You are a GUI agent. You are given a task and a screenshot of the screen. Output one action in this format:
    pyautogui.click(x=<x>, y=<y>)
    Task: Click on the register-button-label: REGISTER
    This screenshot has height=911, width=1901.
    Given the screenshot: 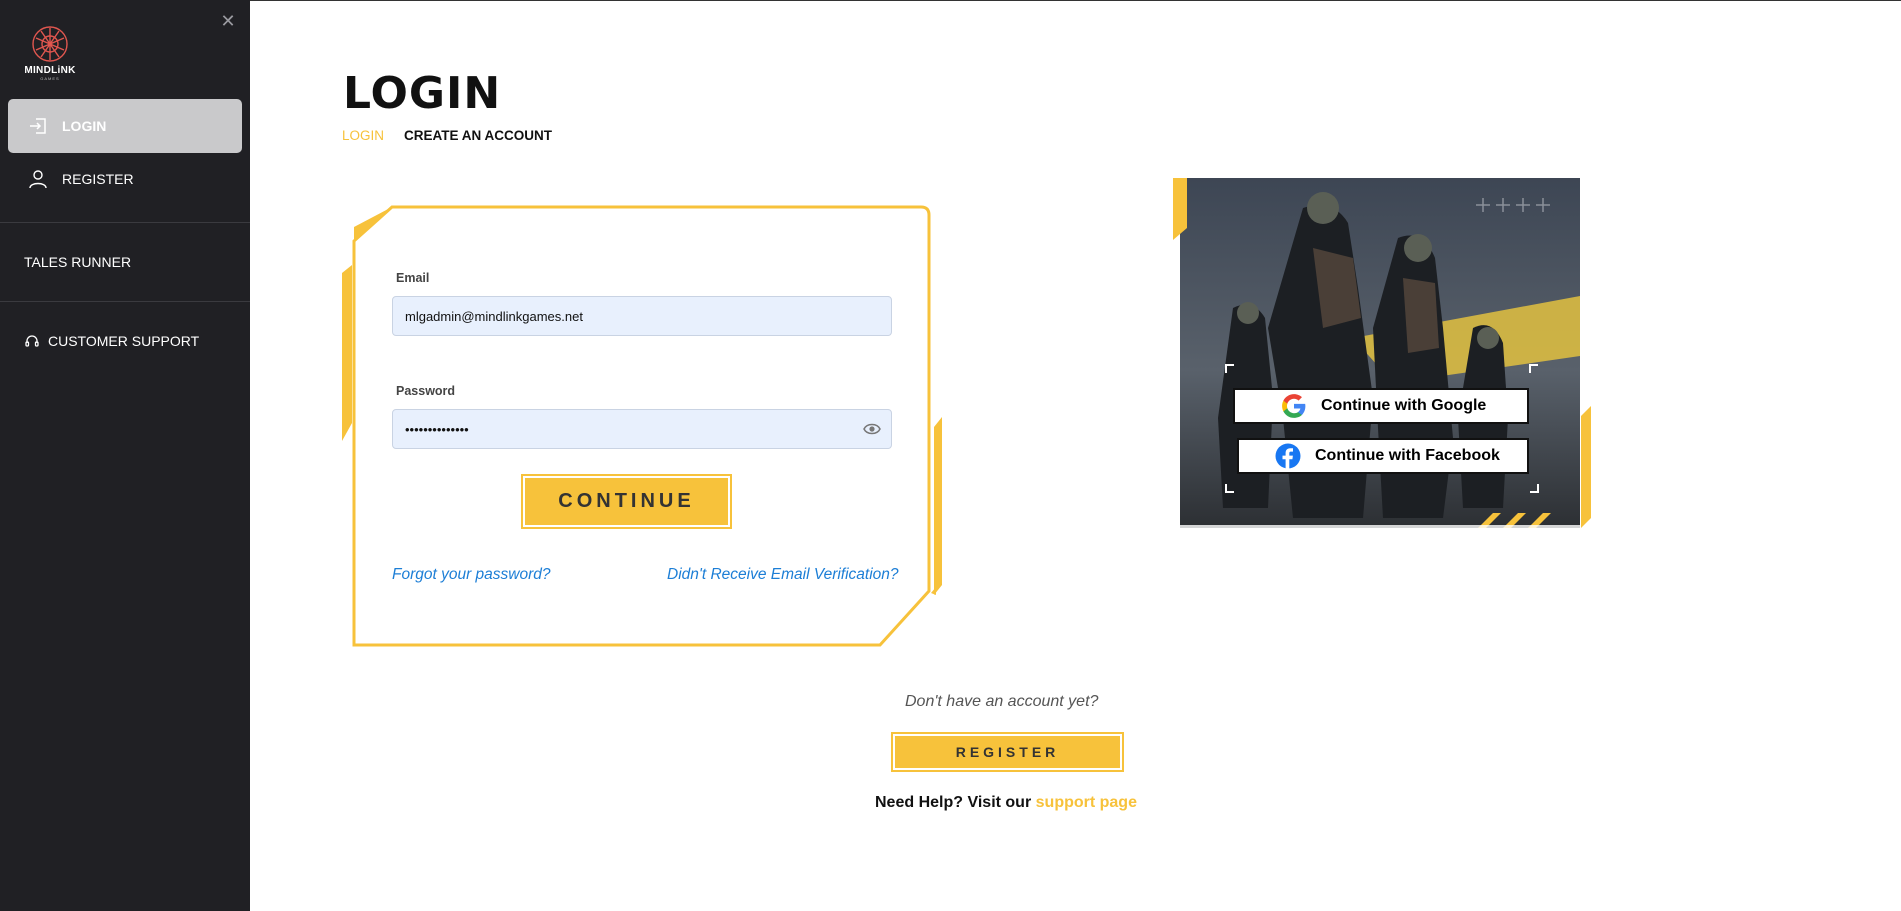 What is the action you would take?
    pyautogui.click(x=1007, y=752)
    